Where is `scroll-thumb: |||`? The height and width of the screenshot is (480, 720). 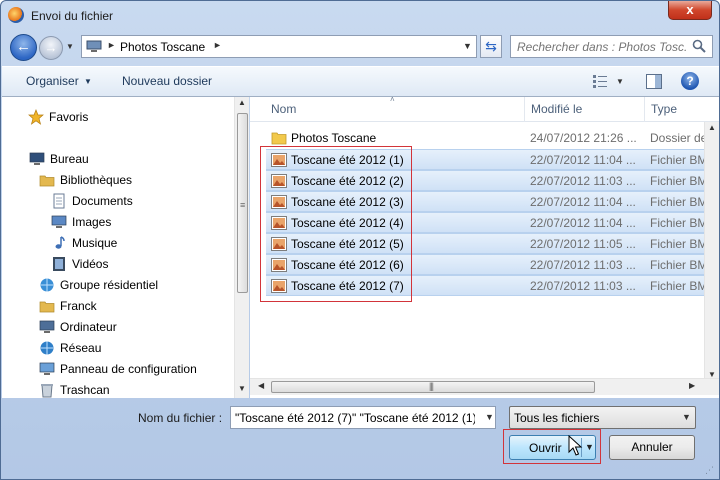
scroll-thumb: ||| is located at coordinates (433, 387).